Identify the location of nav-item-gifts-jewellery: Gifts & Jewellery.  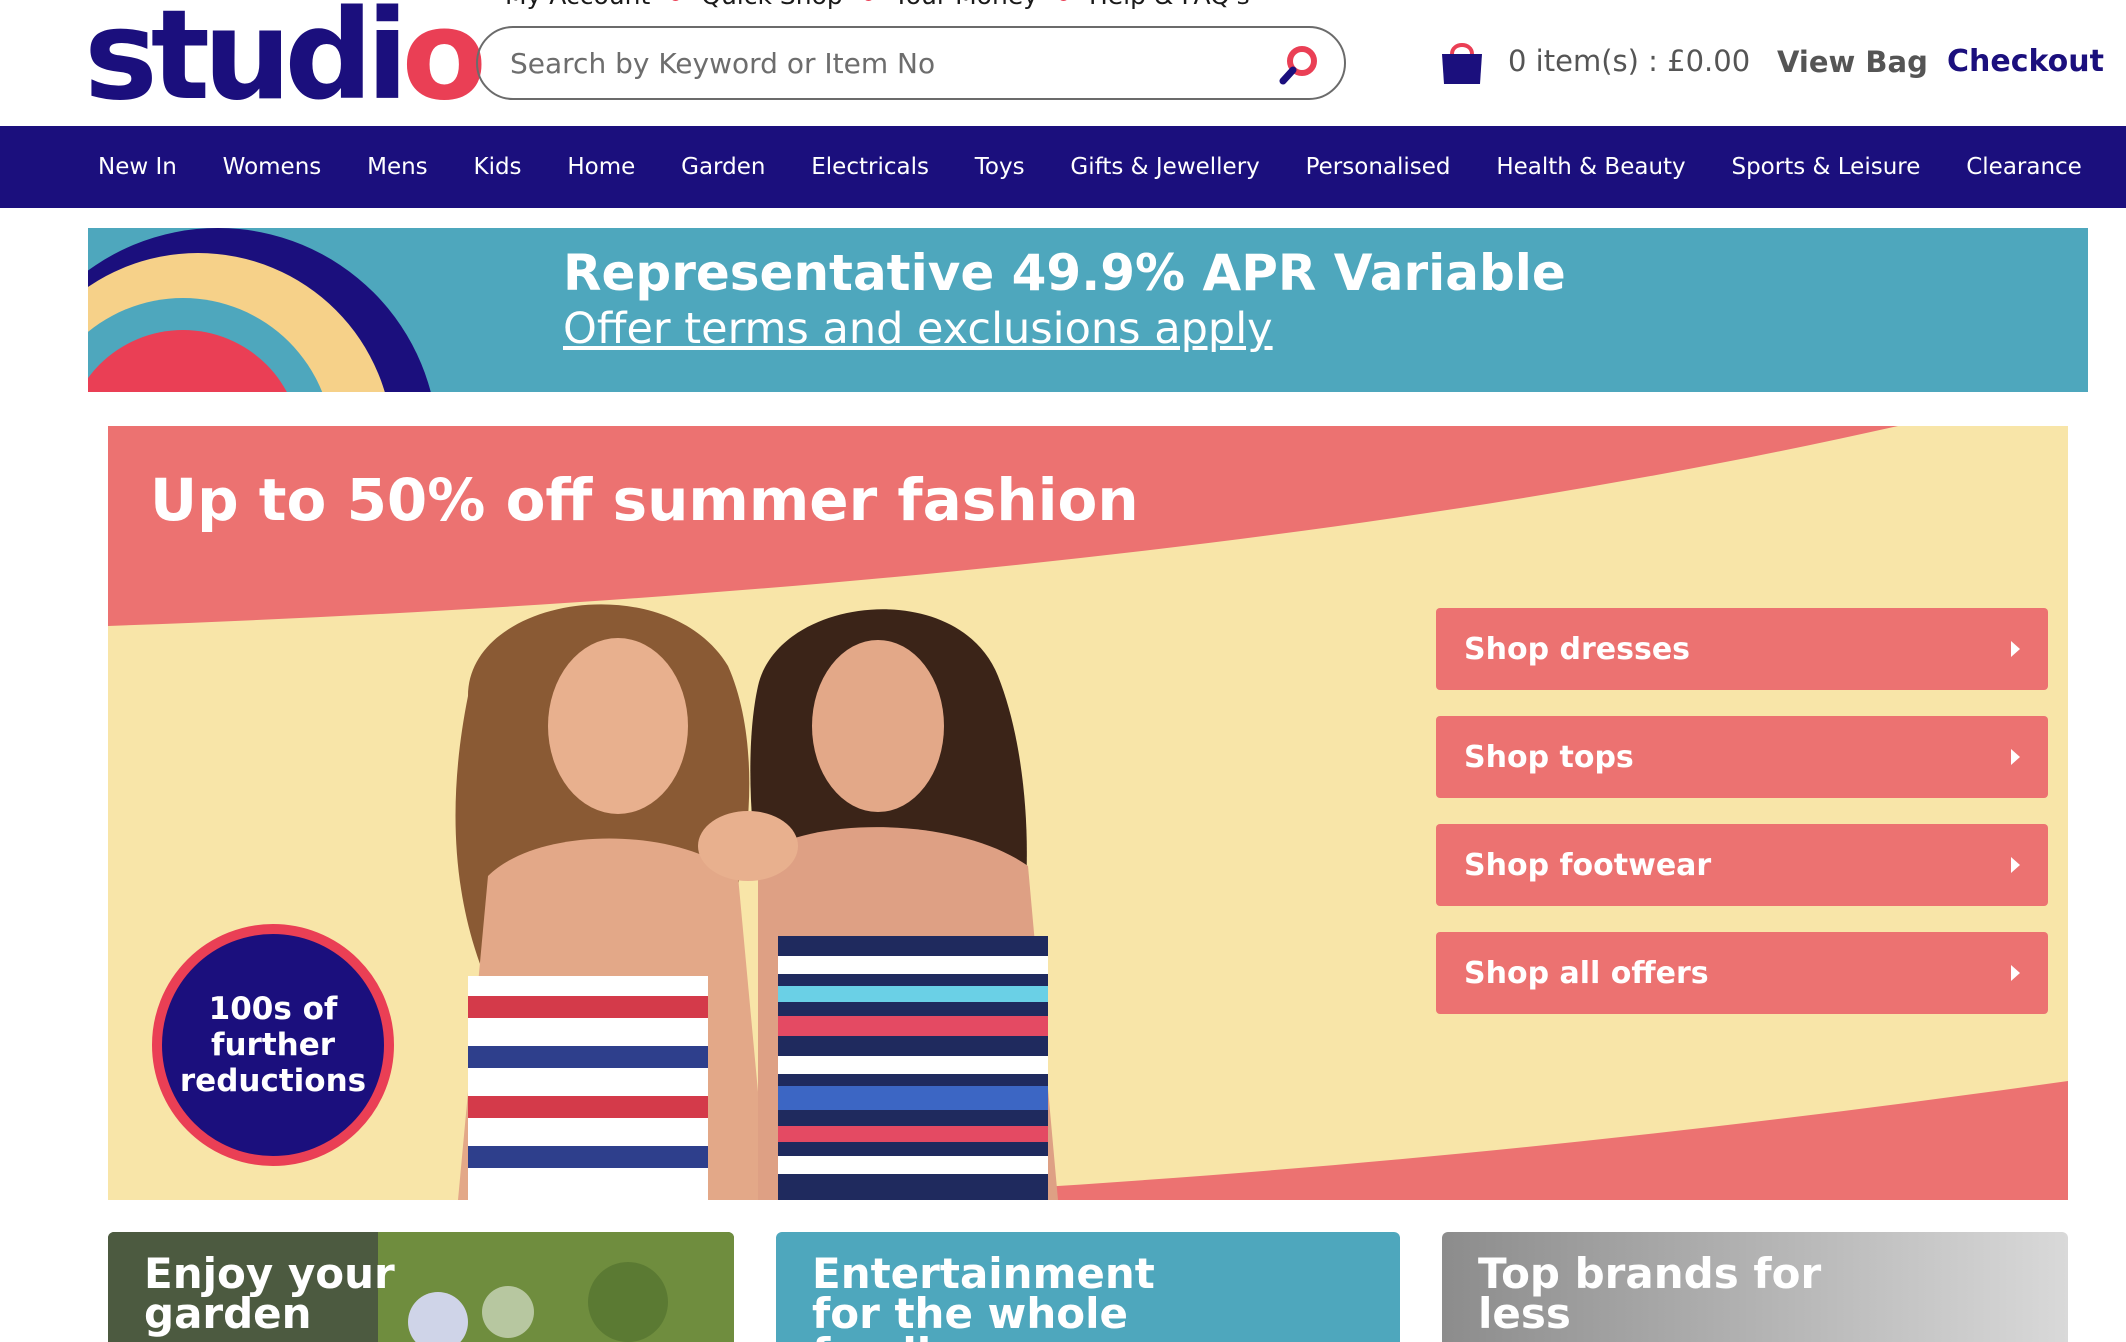
(1164, 167).